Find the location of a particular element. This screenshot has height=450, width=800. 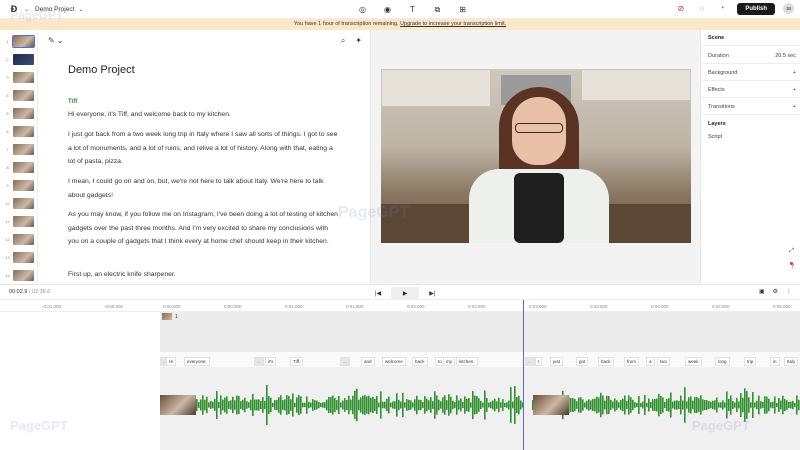

camera-icon: ◎ is located at coordinates (362, 9).